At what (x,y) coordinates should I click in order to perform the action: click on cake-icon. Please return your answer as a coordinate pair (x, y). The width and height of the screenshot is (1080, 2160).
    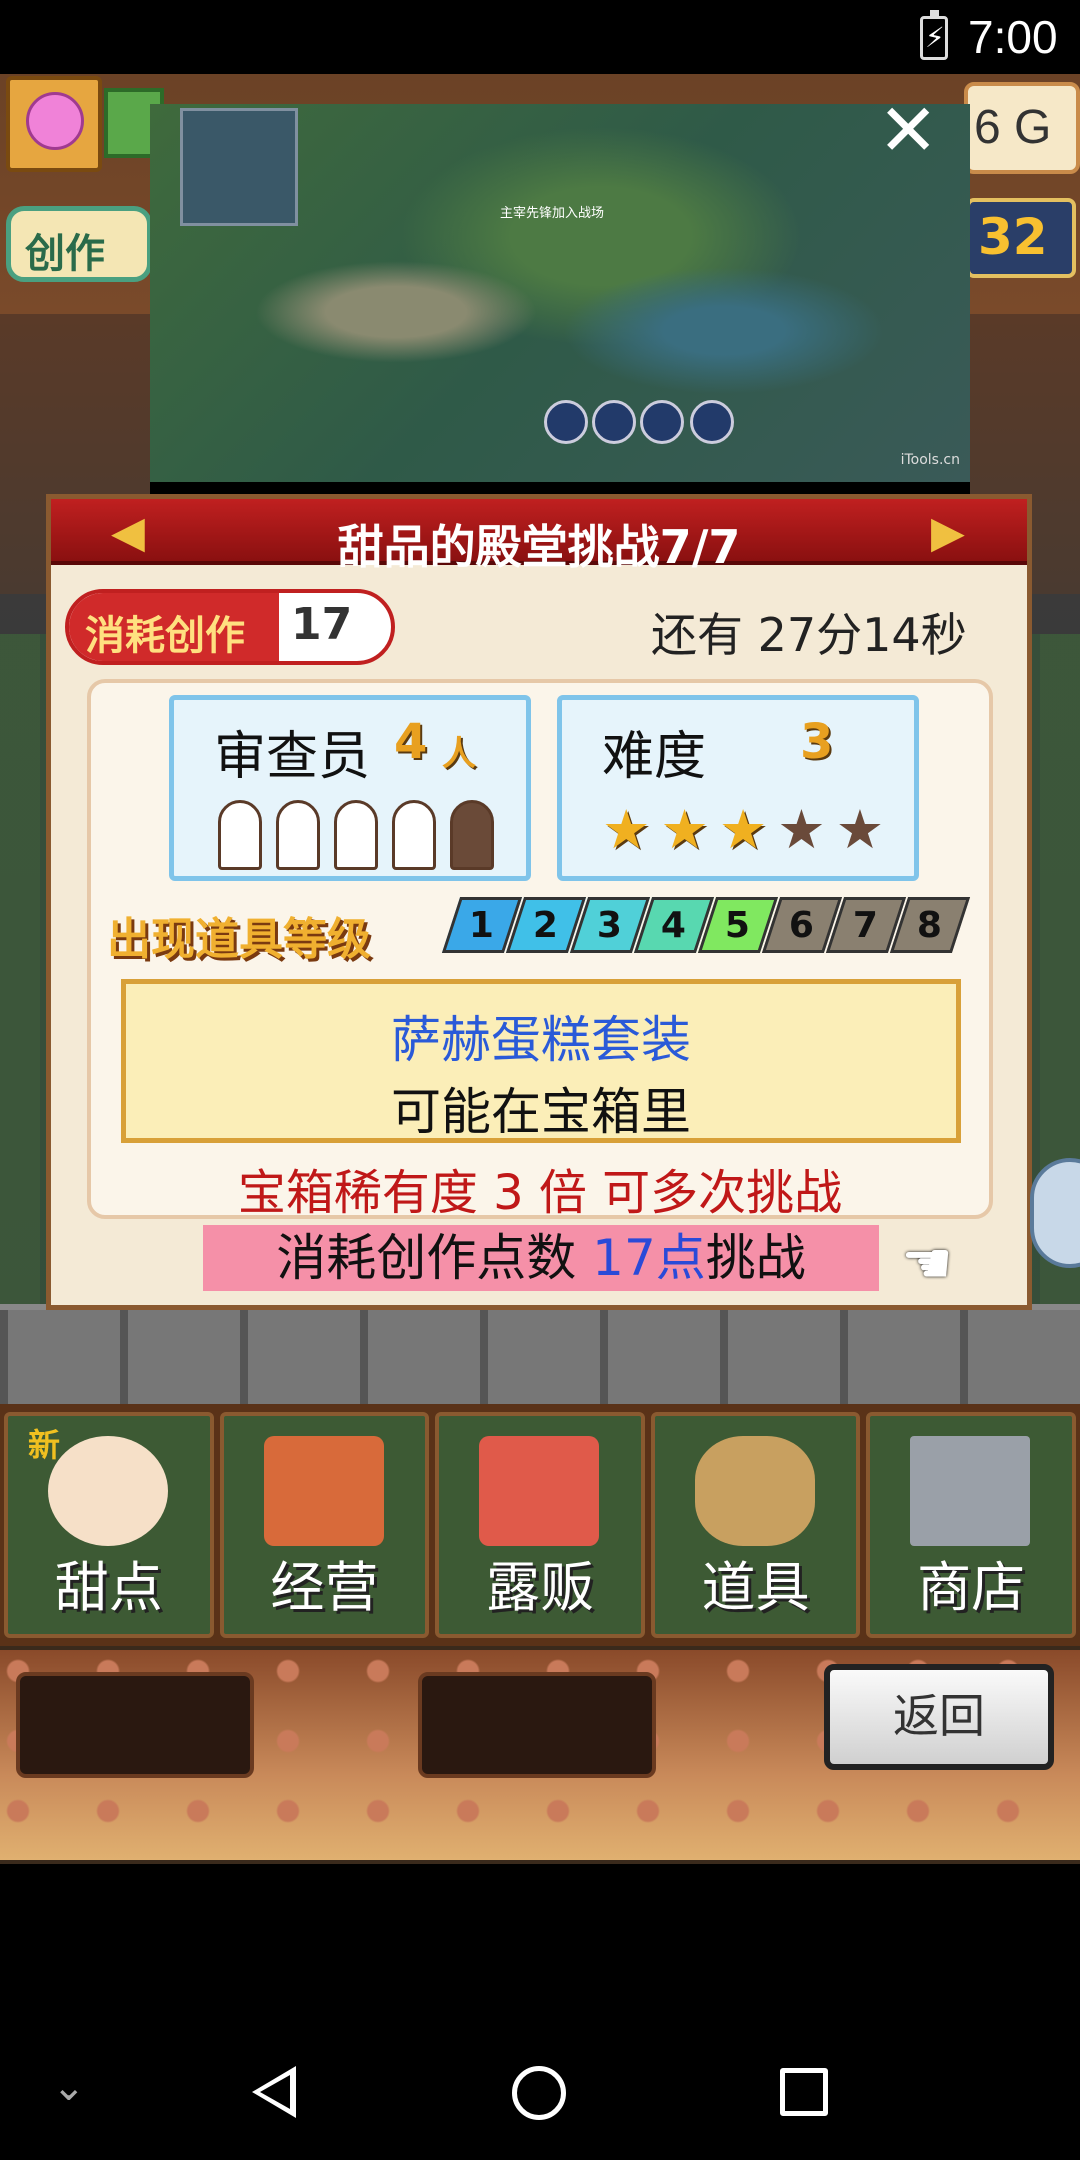
    Looking at the image, I should click on (108, 1491).